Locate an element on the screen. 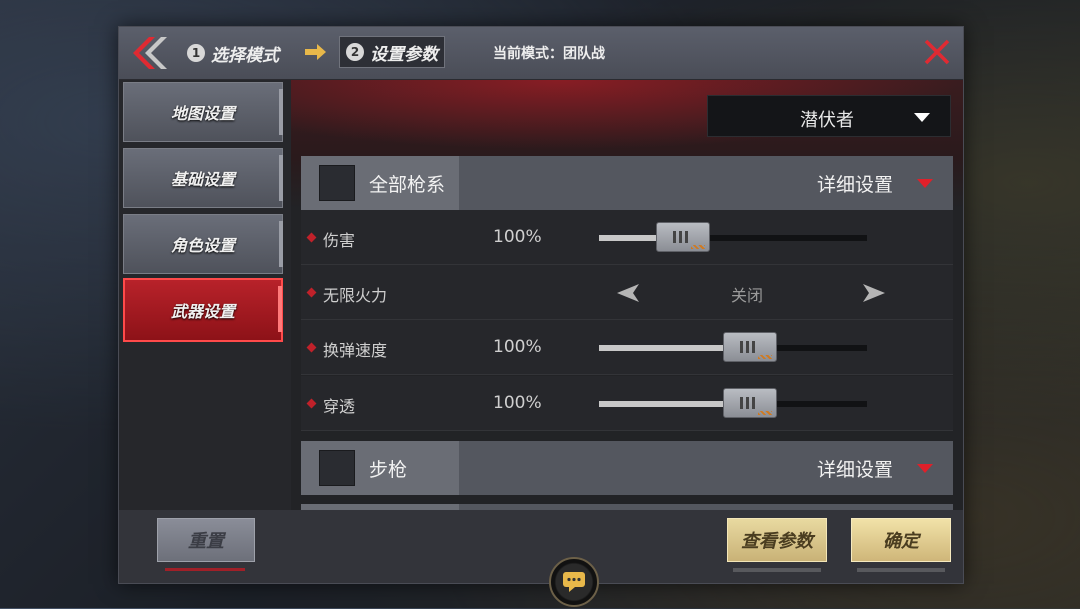 Image resolution: width=1080 pixels, height=609 pixels. damage-slider is located at coordinates (733, 237).